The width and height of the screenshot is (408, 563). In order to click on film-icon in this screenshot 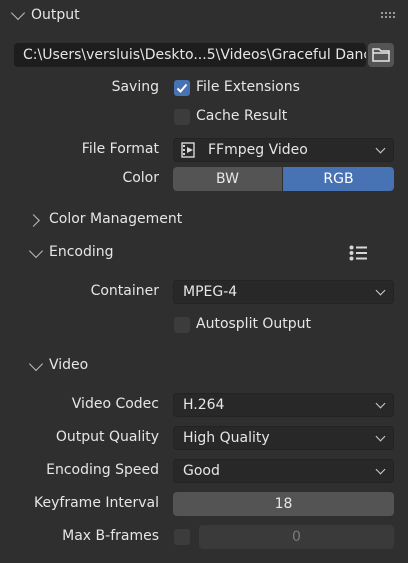, I will do `click(188, 150)`.